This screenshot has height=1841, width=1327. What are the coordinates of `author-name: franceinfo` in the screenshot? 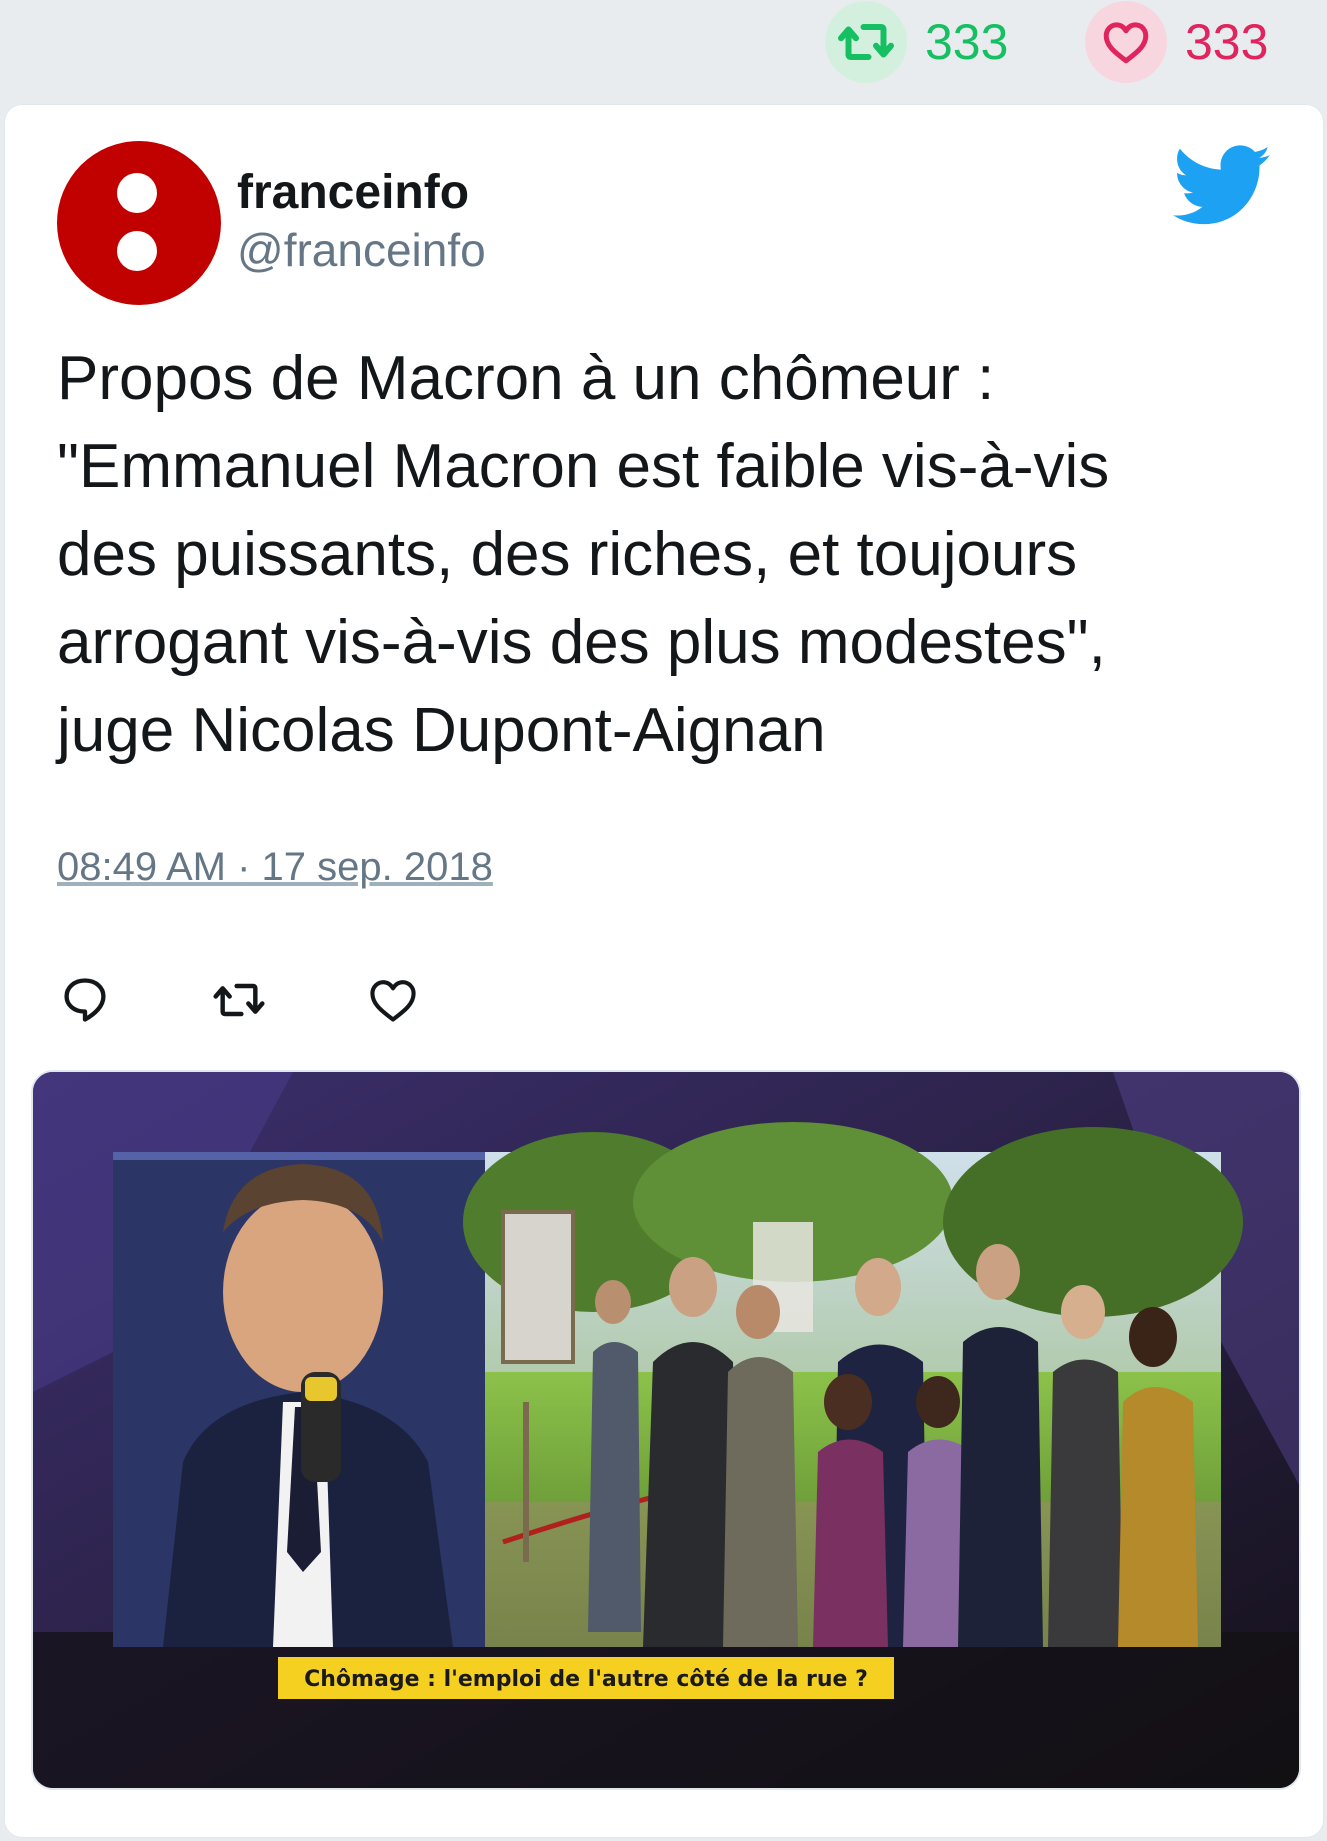 It's located at (353, 192).